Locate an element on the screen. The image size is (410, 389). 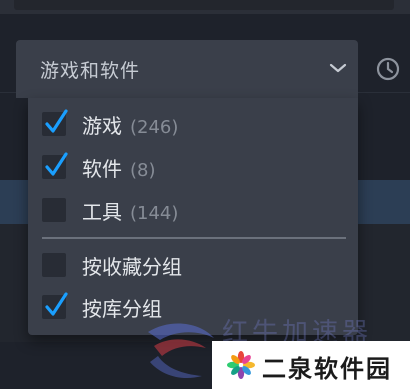
watermark-logo-icon is located at coordinates (181, 351).